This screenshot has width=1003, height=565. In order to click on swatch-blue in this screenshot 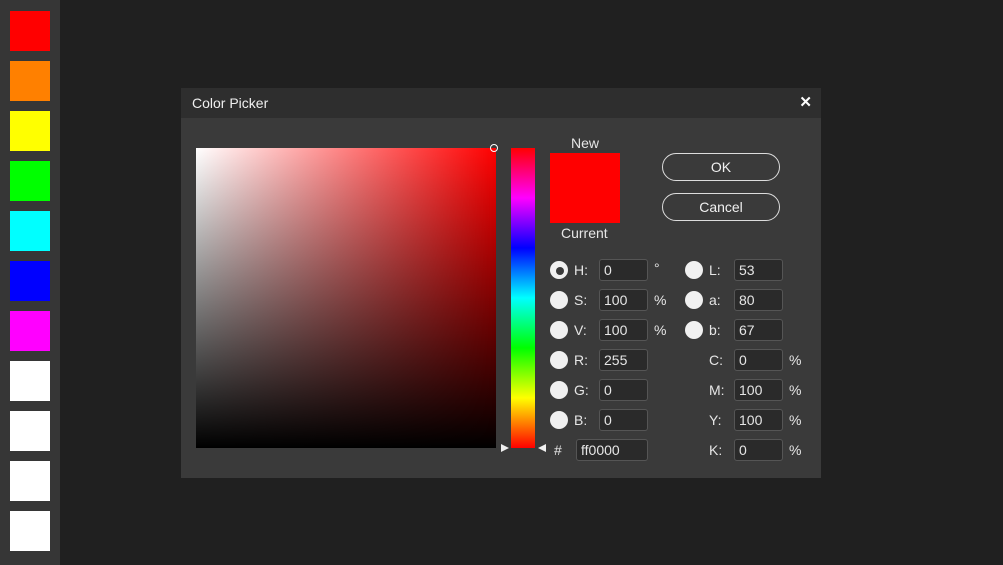, I will do `click(30, 281)`.